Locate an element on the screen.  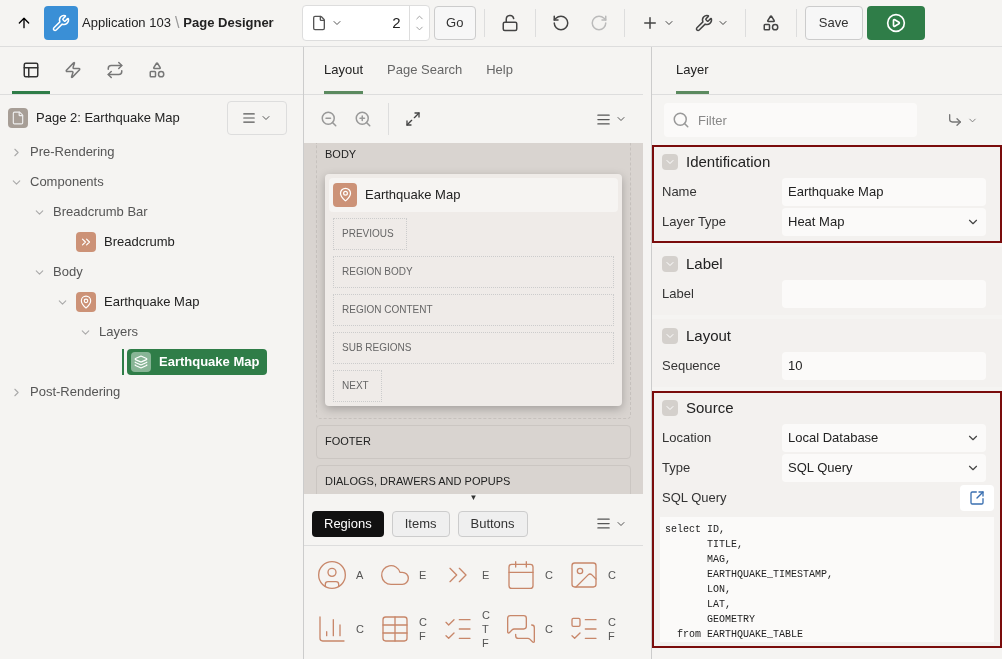
tree-item: Layers is located at coordinates (119, 332).